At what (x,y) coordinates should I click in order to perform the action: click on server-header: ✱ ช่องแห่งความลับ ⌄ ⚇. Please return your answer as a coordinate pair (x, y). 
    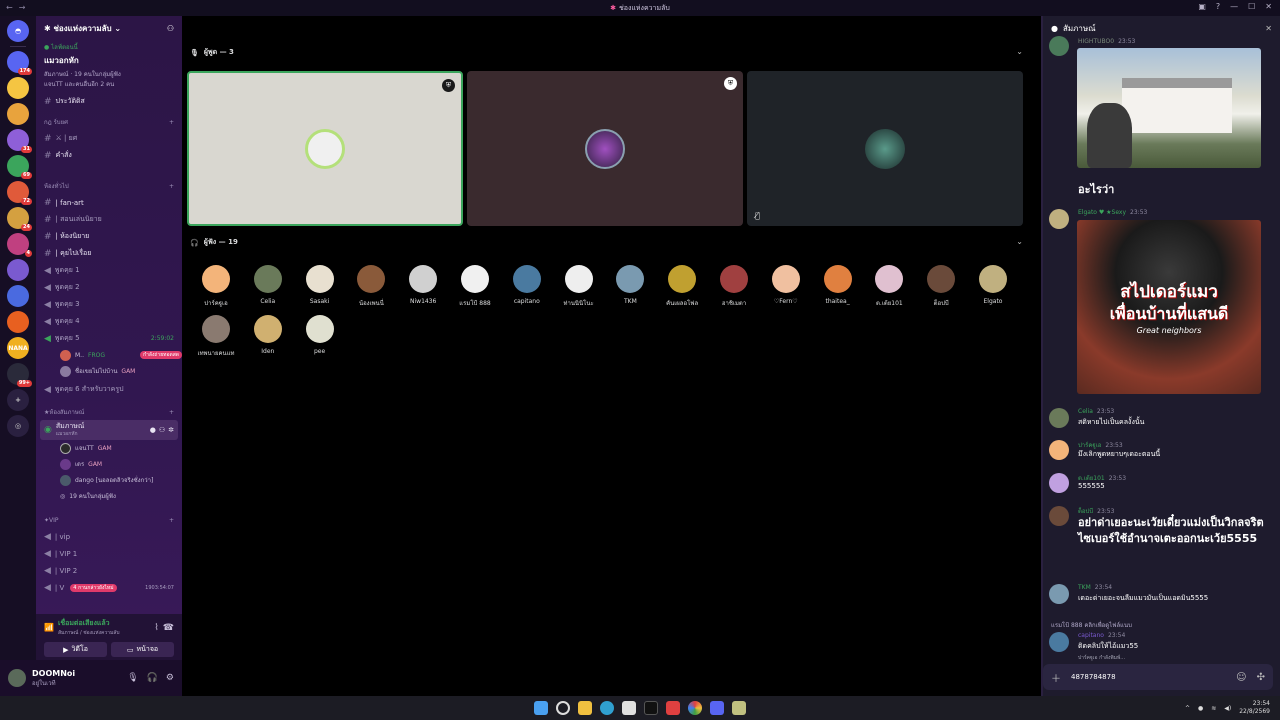
    Looking at the image, I should click on (109, 28).